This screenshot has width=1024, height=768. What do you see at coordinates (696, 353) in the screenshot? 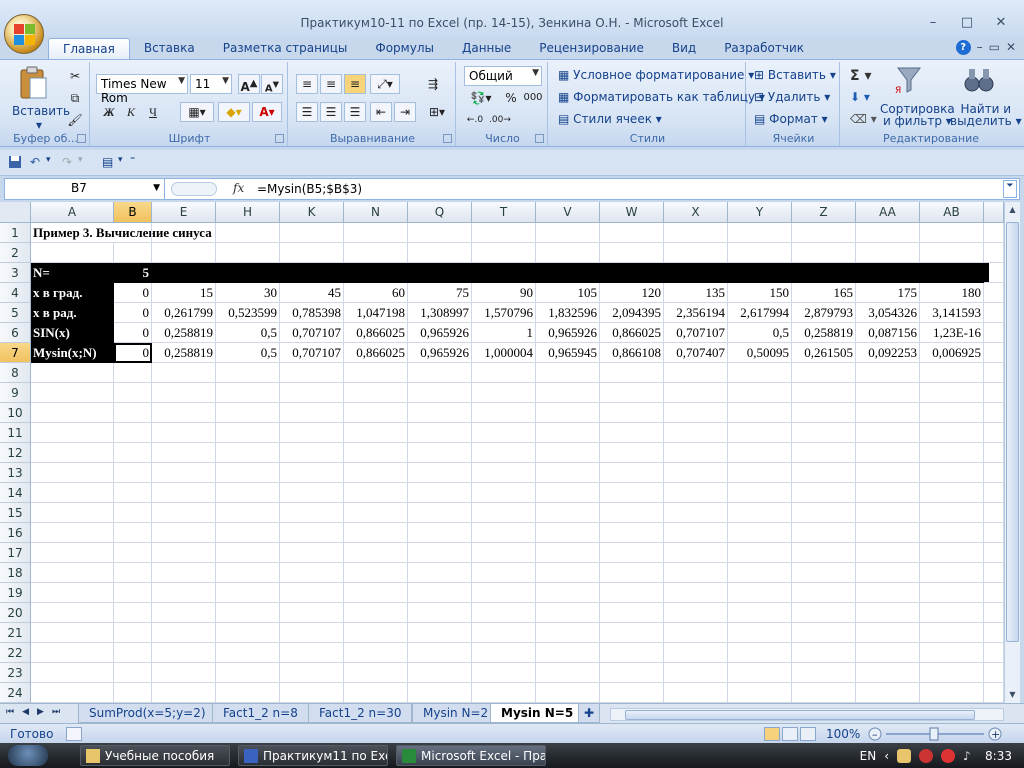
I see `cell-x7: 0,707407` at bounding box center [696, 353].